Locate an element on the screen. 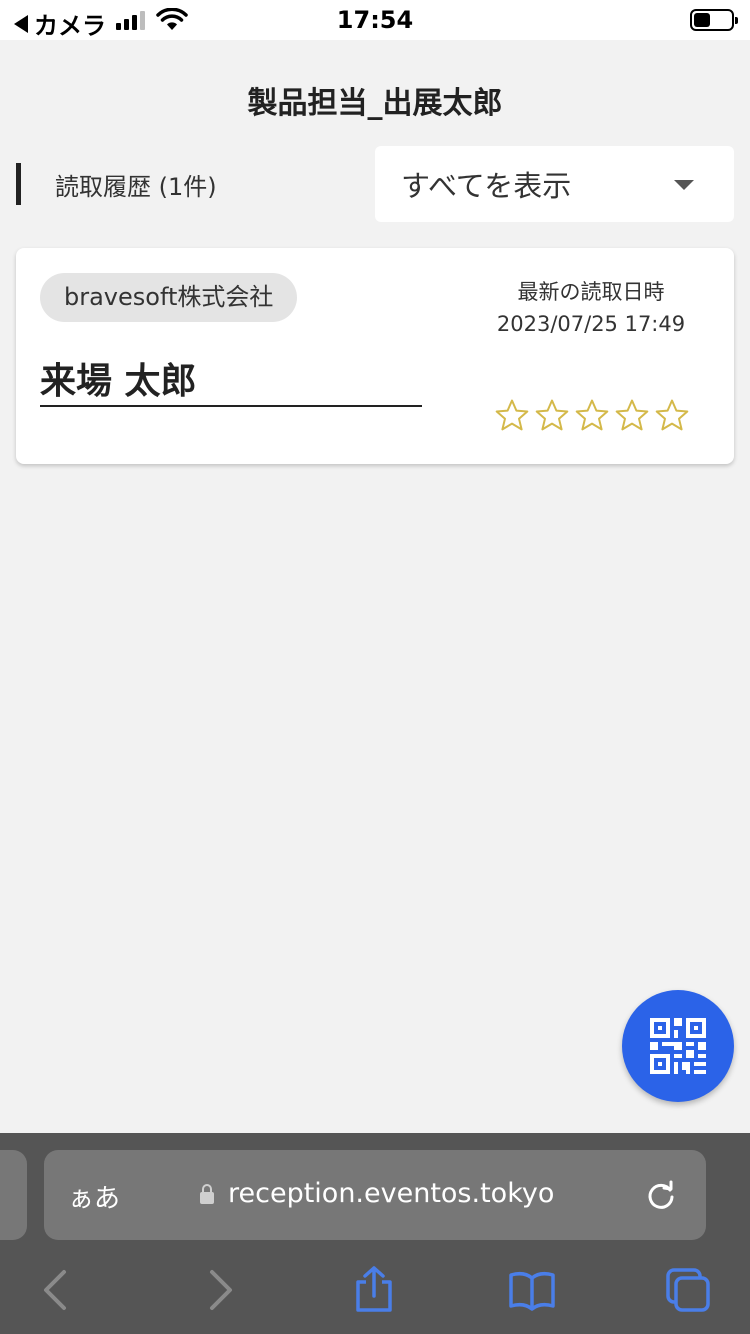  name-underline is located at coordinates (231, 406).